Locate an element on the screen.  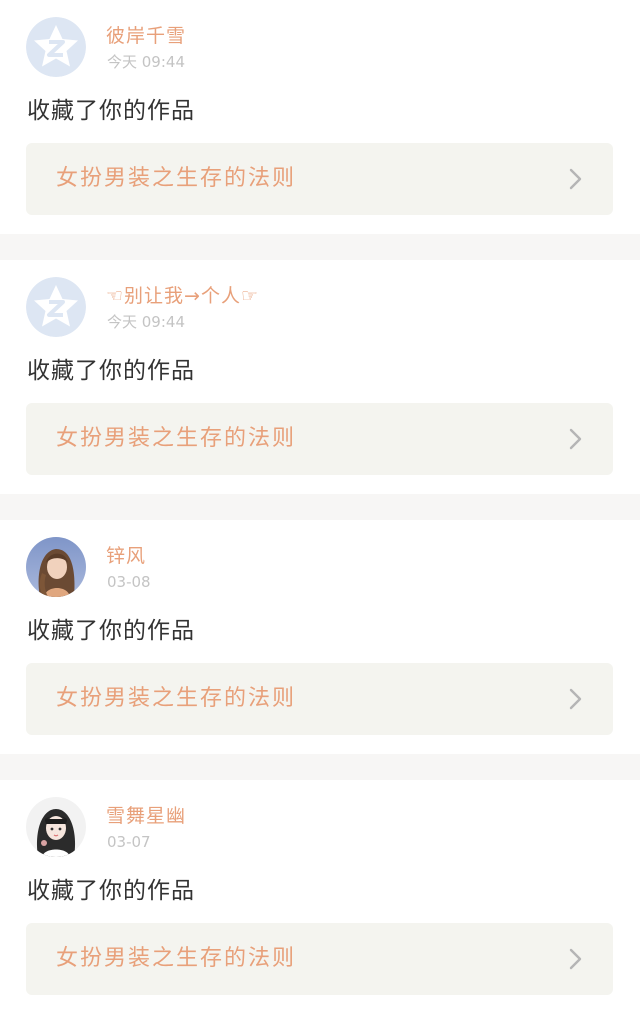
photo-avatar-girl-white is located at coordinates (56, 827).